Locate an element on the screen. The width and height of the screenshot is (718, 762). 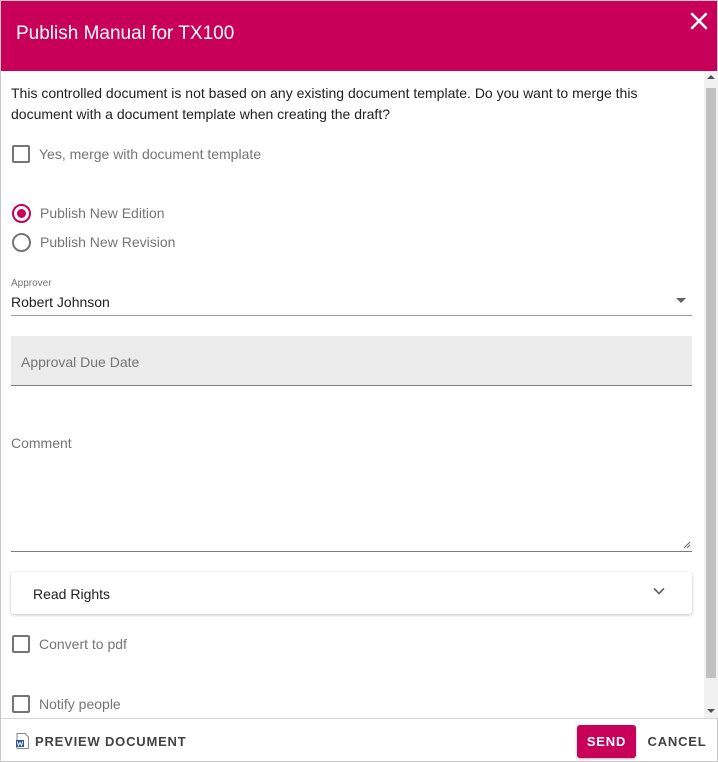
dialog-footer: PREVIEW DOCUMENT SEND CANCEL is located at coordinates (359, 739).